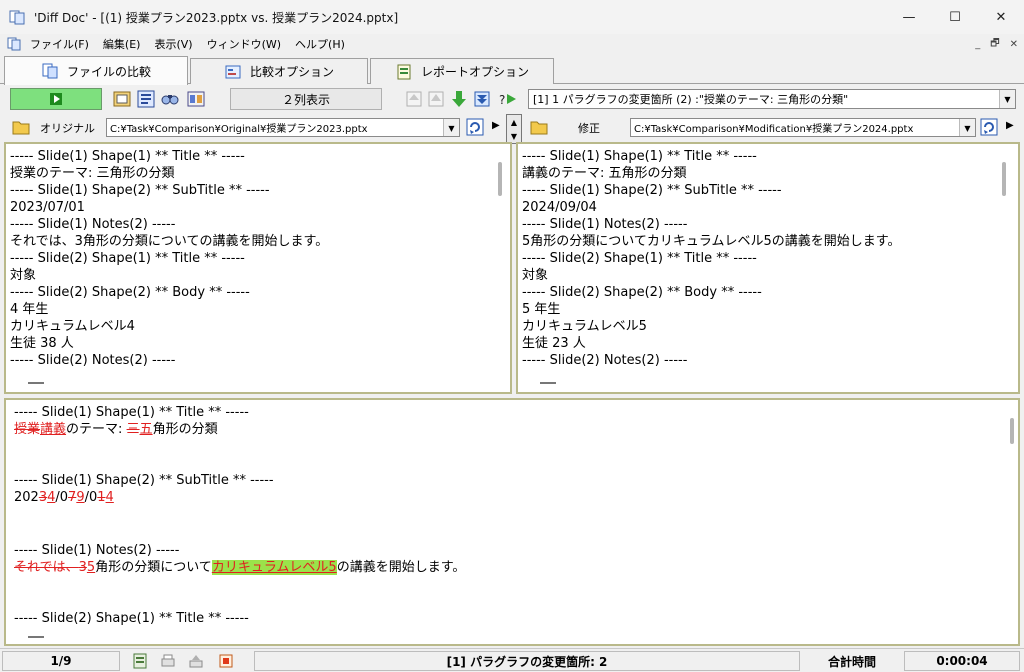 The height and width of the screenshot is (672, 1024). What do you see at coordinates (122, 99) in the screenshot?
I see `open-files-icon` at bounding box center [122, 99].